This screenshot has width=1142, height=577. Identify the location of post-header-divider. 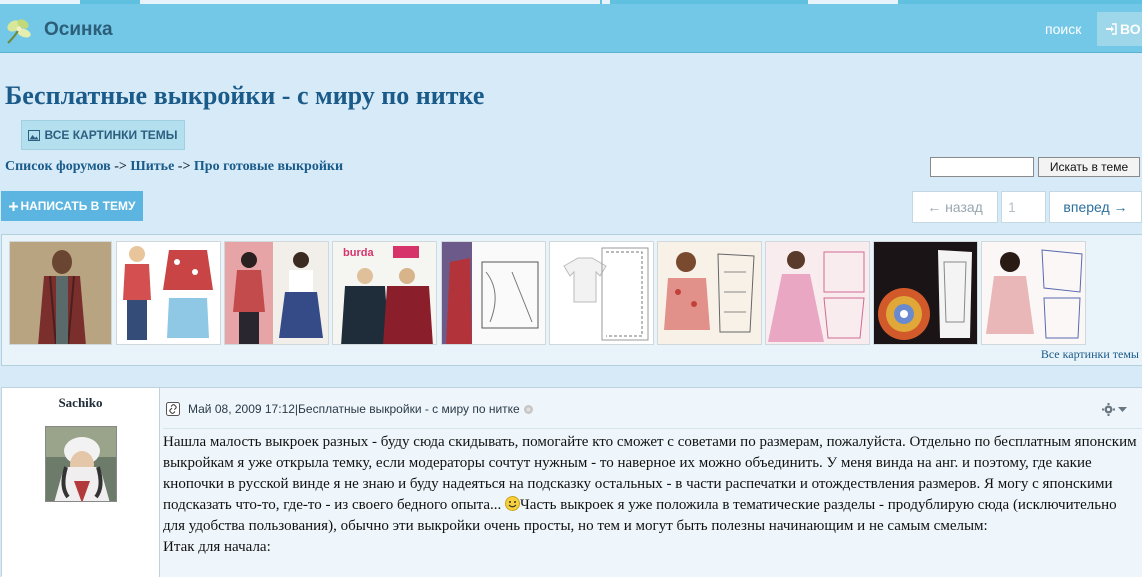
(652, 428).